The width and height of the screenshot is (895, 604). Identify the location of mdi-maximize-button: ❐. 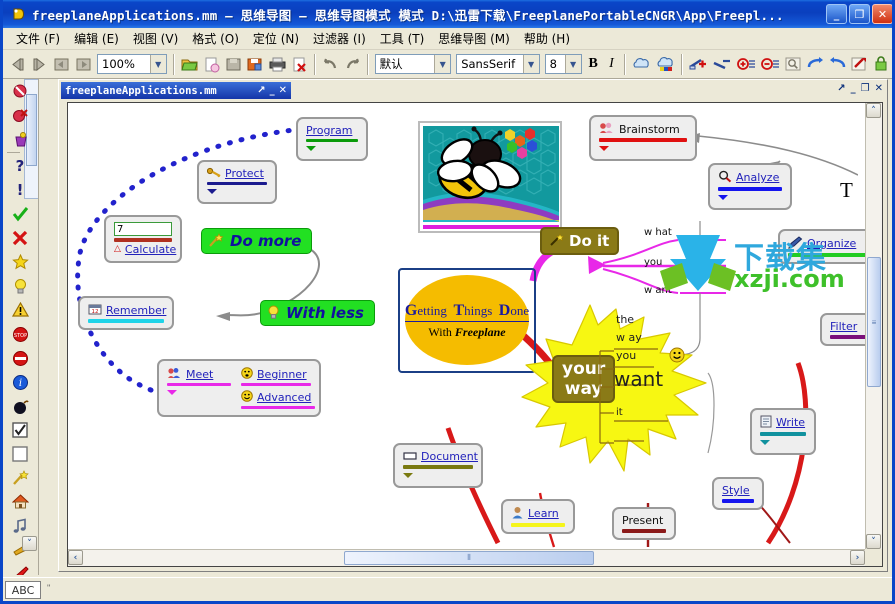
(865, 88).